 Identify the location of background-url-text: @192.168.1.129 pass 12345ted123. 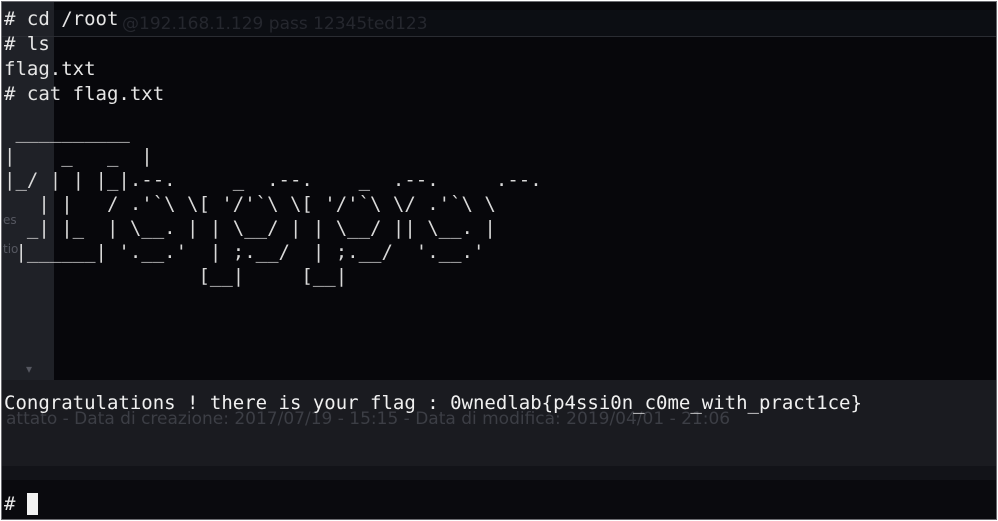
(275, 24).